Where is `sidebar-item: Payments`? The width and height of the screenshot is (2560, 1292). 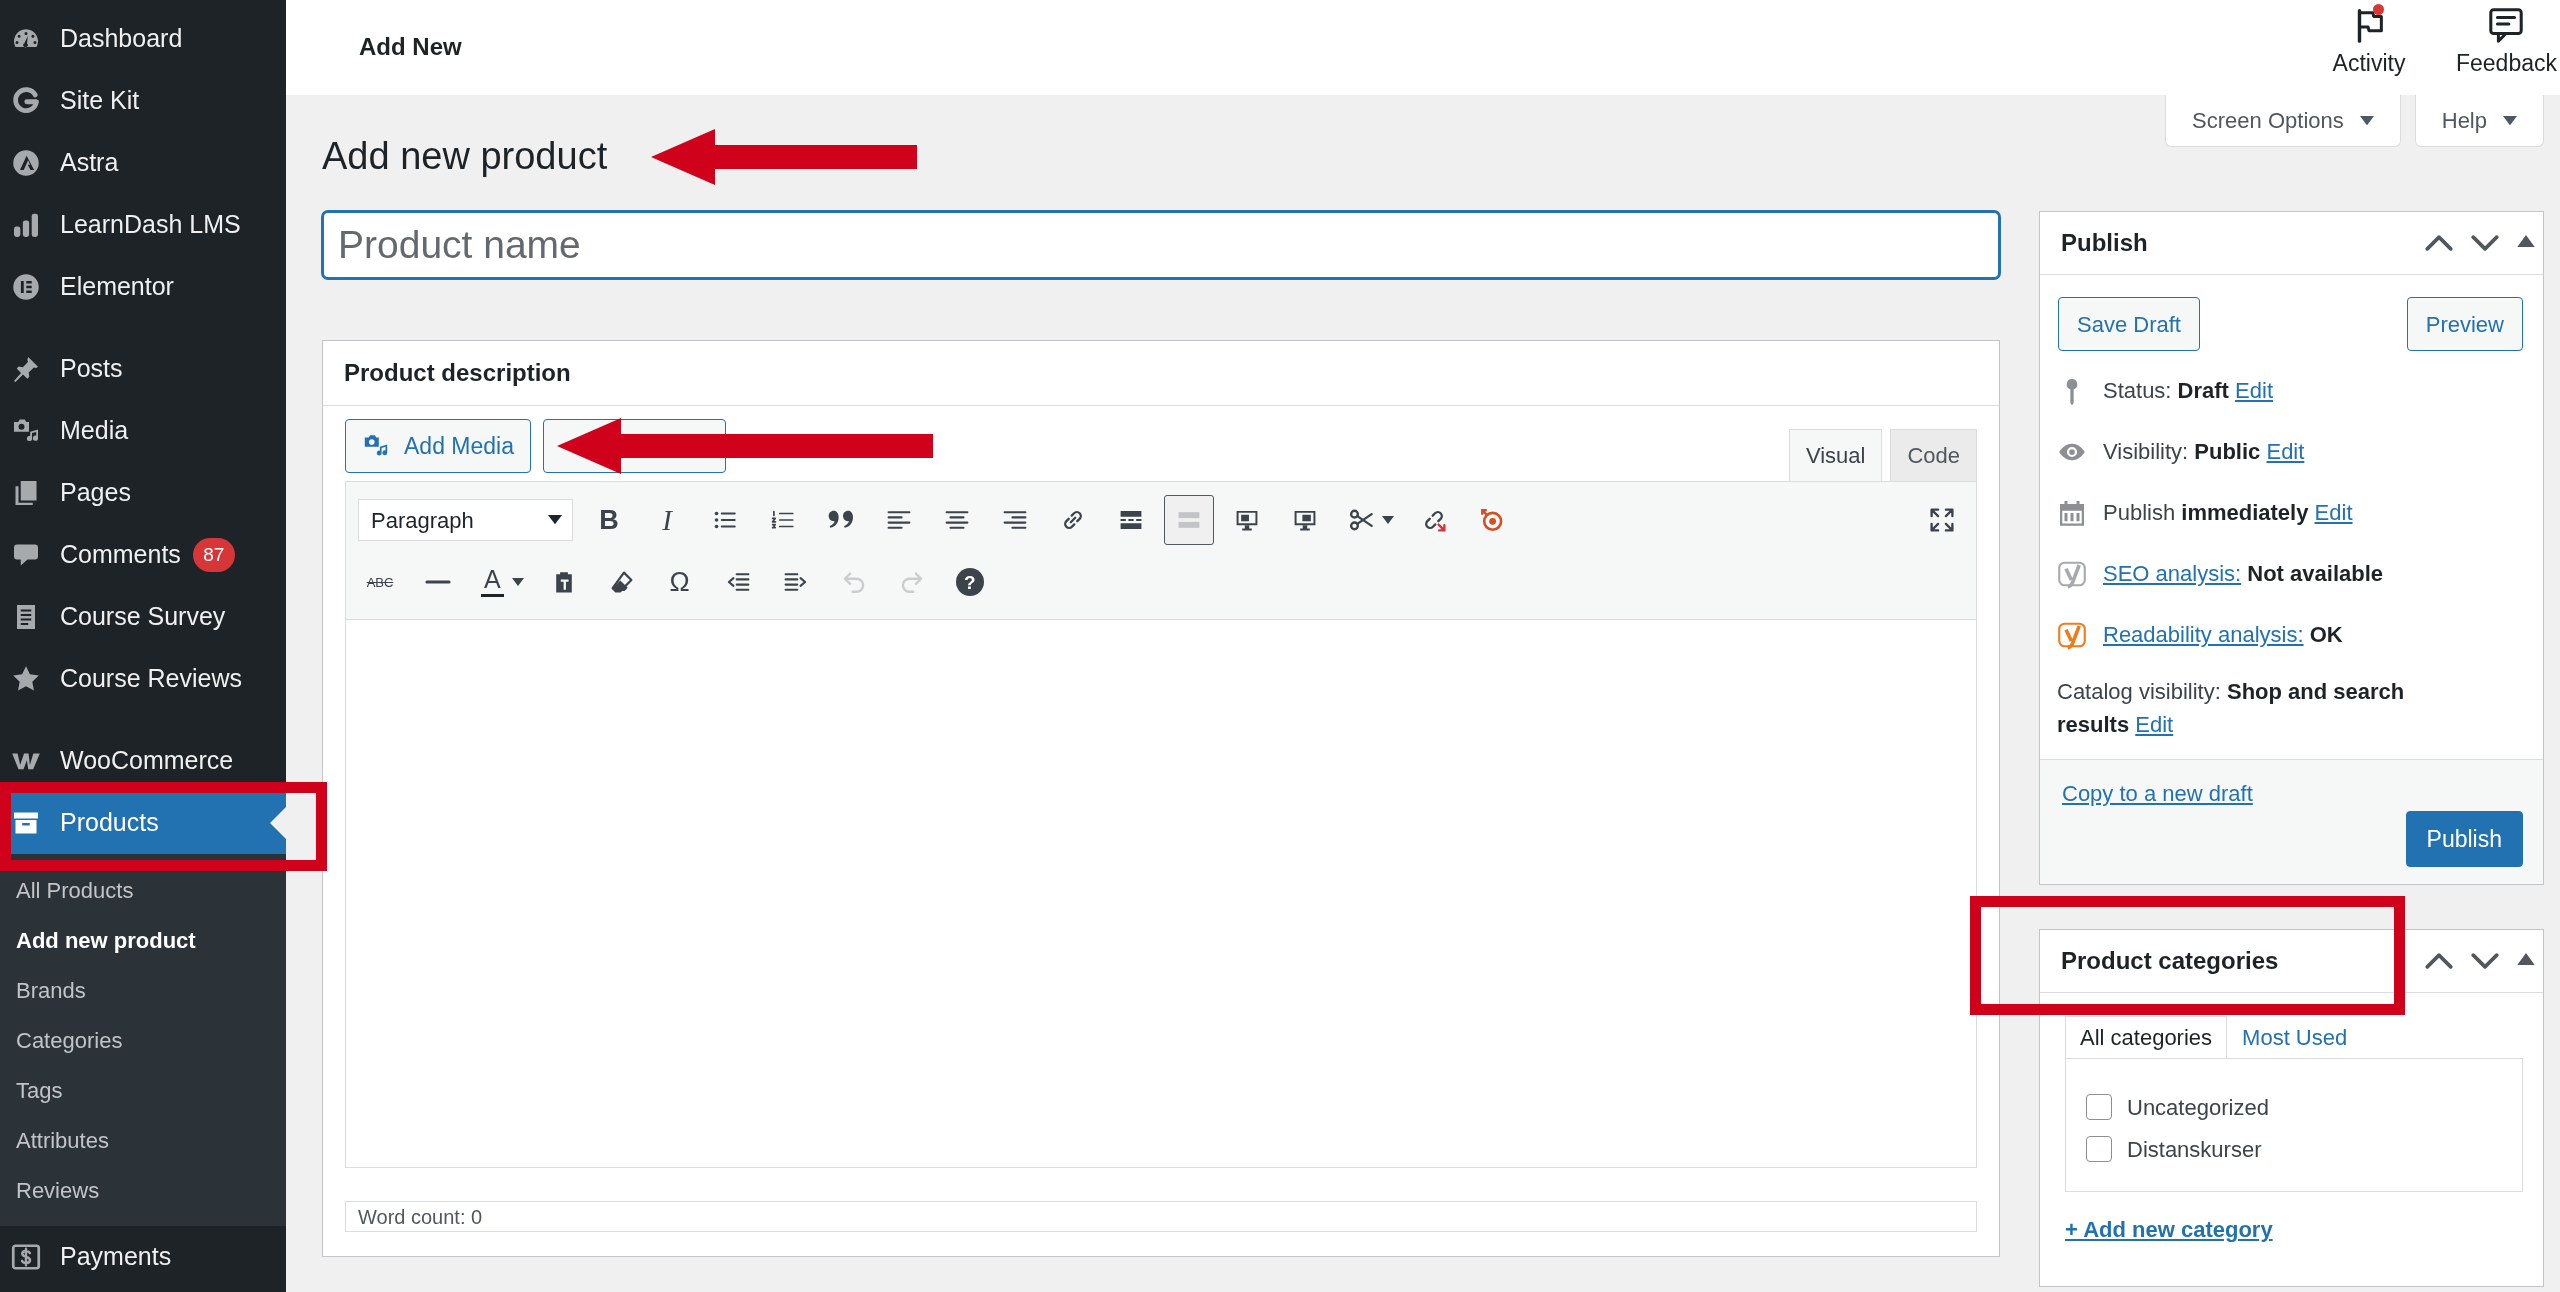
sidebar-item: Payments is located at coordinates (143, 1257).